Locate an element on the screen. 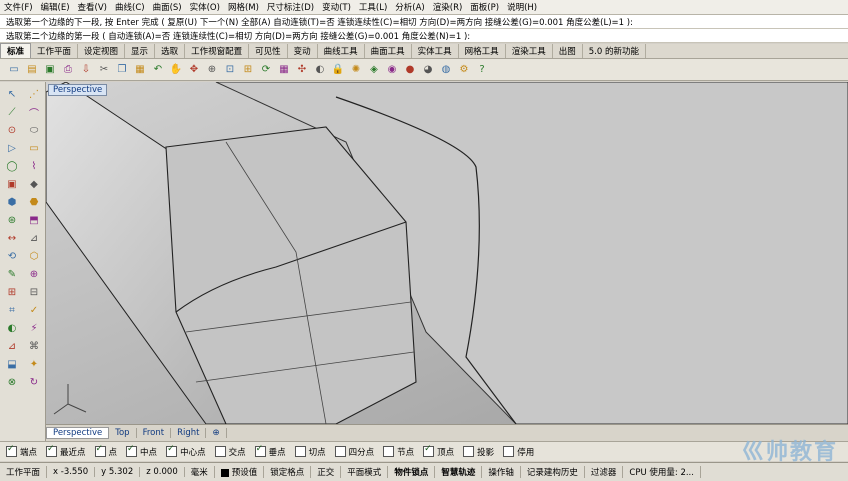 The height and width of the screenshot is (481, 848). copy-icon: ❐ is located at coordinates (122, 70).